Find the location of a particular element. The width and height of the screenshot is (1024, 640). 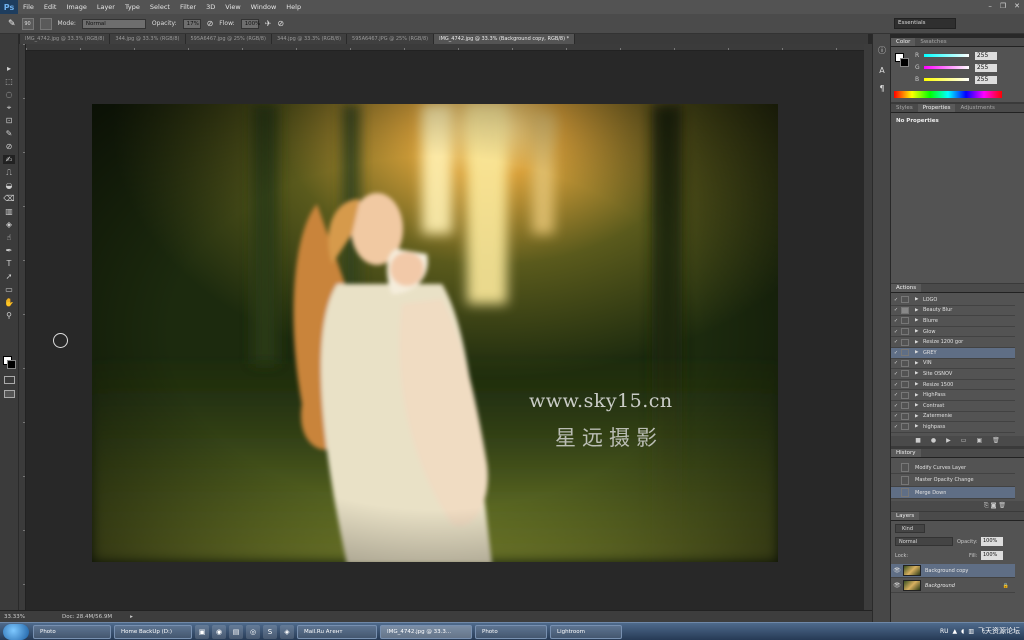

path-select-tool-icon: ➚ is located at coordinates (9, 276).